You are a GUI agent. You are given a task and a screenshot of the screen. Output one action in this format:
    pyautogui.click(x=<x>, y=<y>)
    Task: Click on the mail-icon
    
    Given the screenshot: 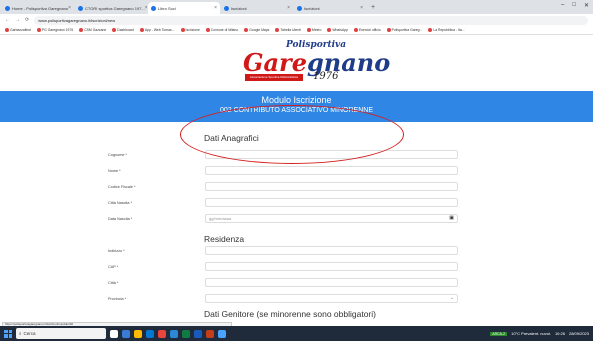 What is the action you would take?
    pyautogui.click(x=174, y=333)
    